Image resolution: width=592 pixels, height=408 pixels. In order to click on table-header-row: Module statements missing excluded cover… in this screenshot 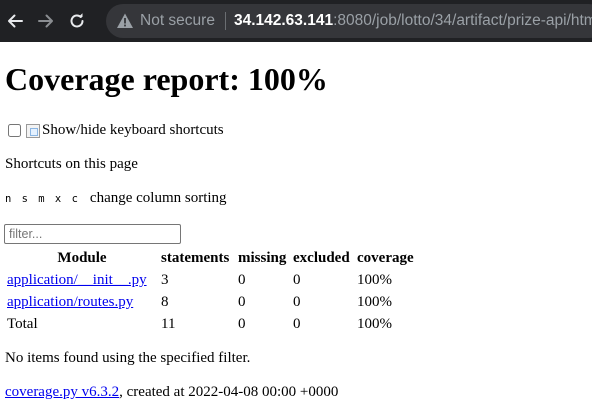, I will do `click(212, 258)`.